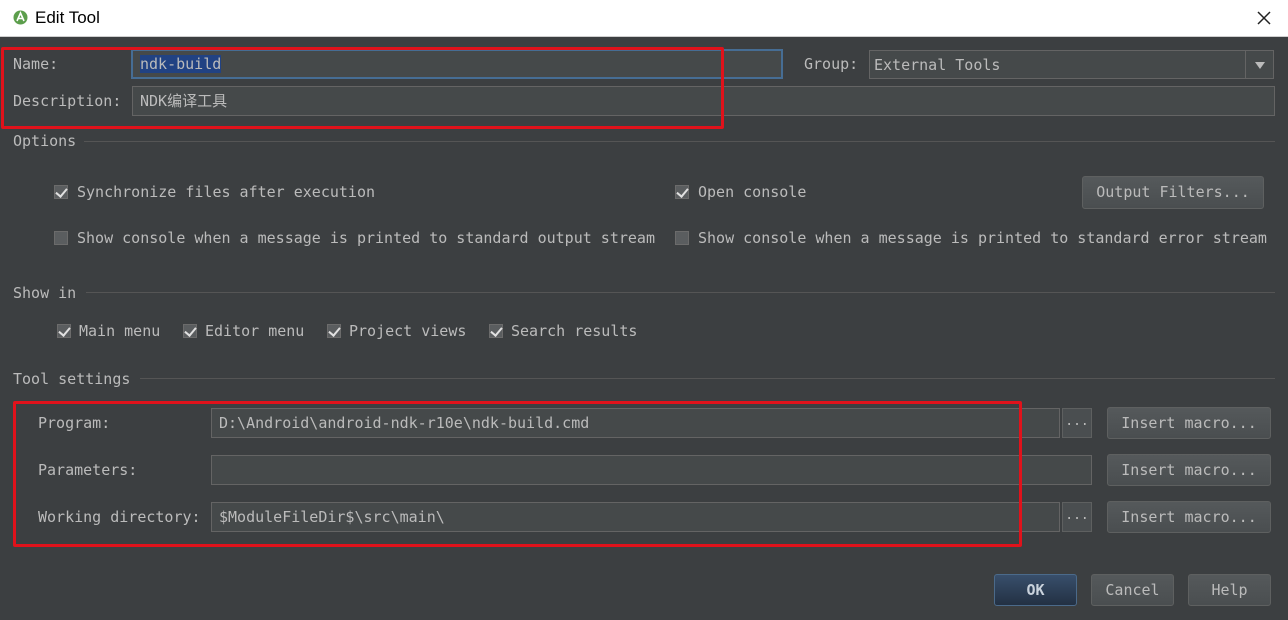 This screenshot has height=620, width=1288. Describe the element at coordinates (679, 141) in the screenshot. I see `options-divider` at that location.